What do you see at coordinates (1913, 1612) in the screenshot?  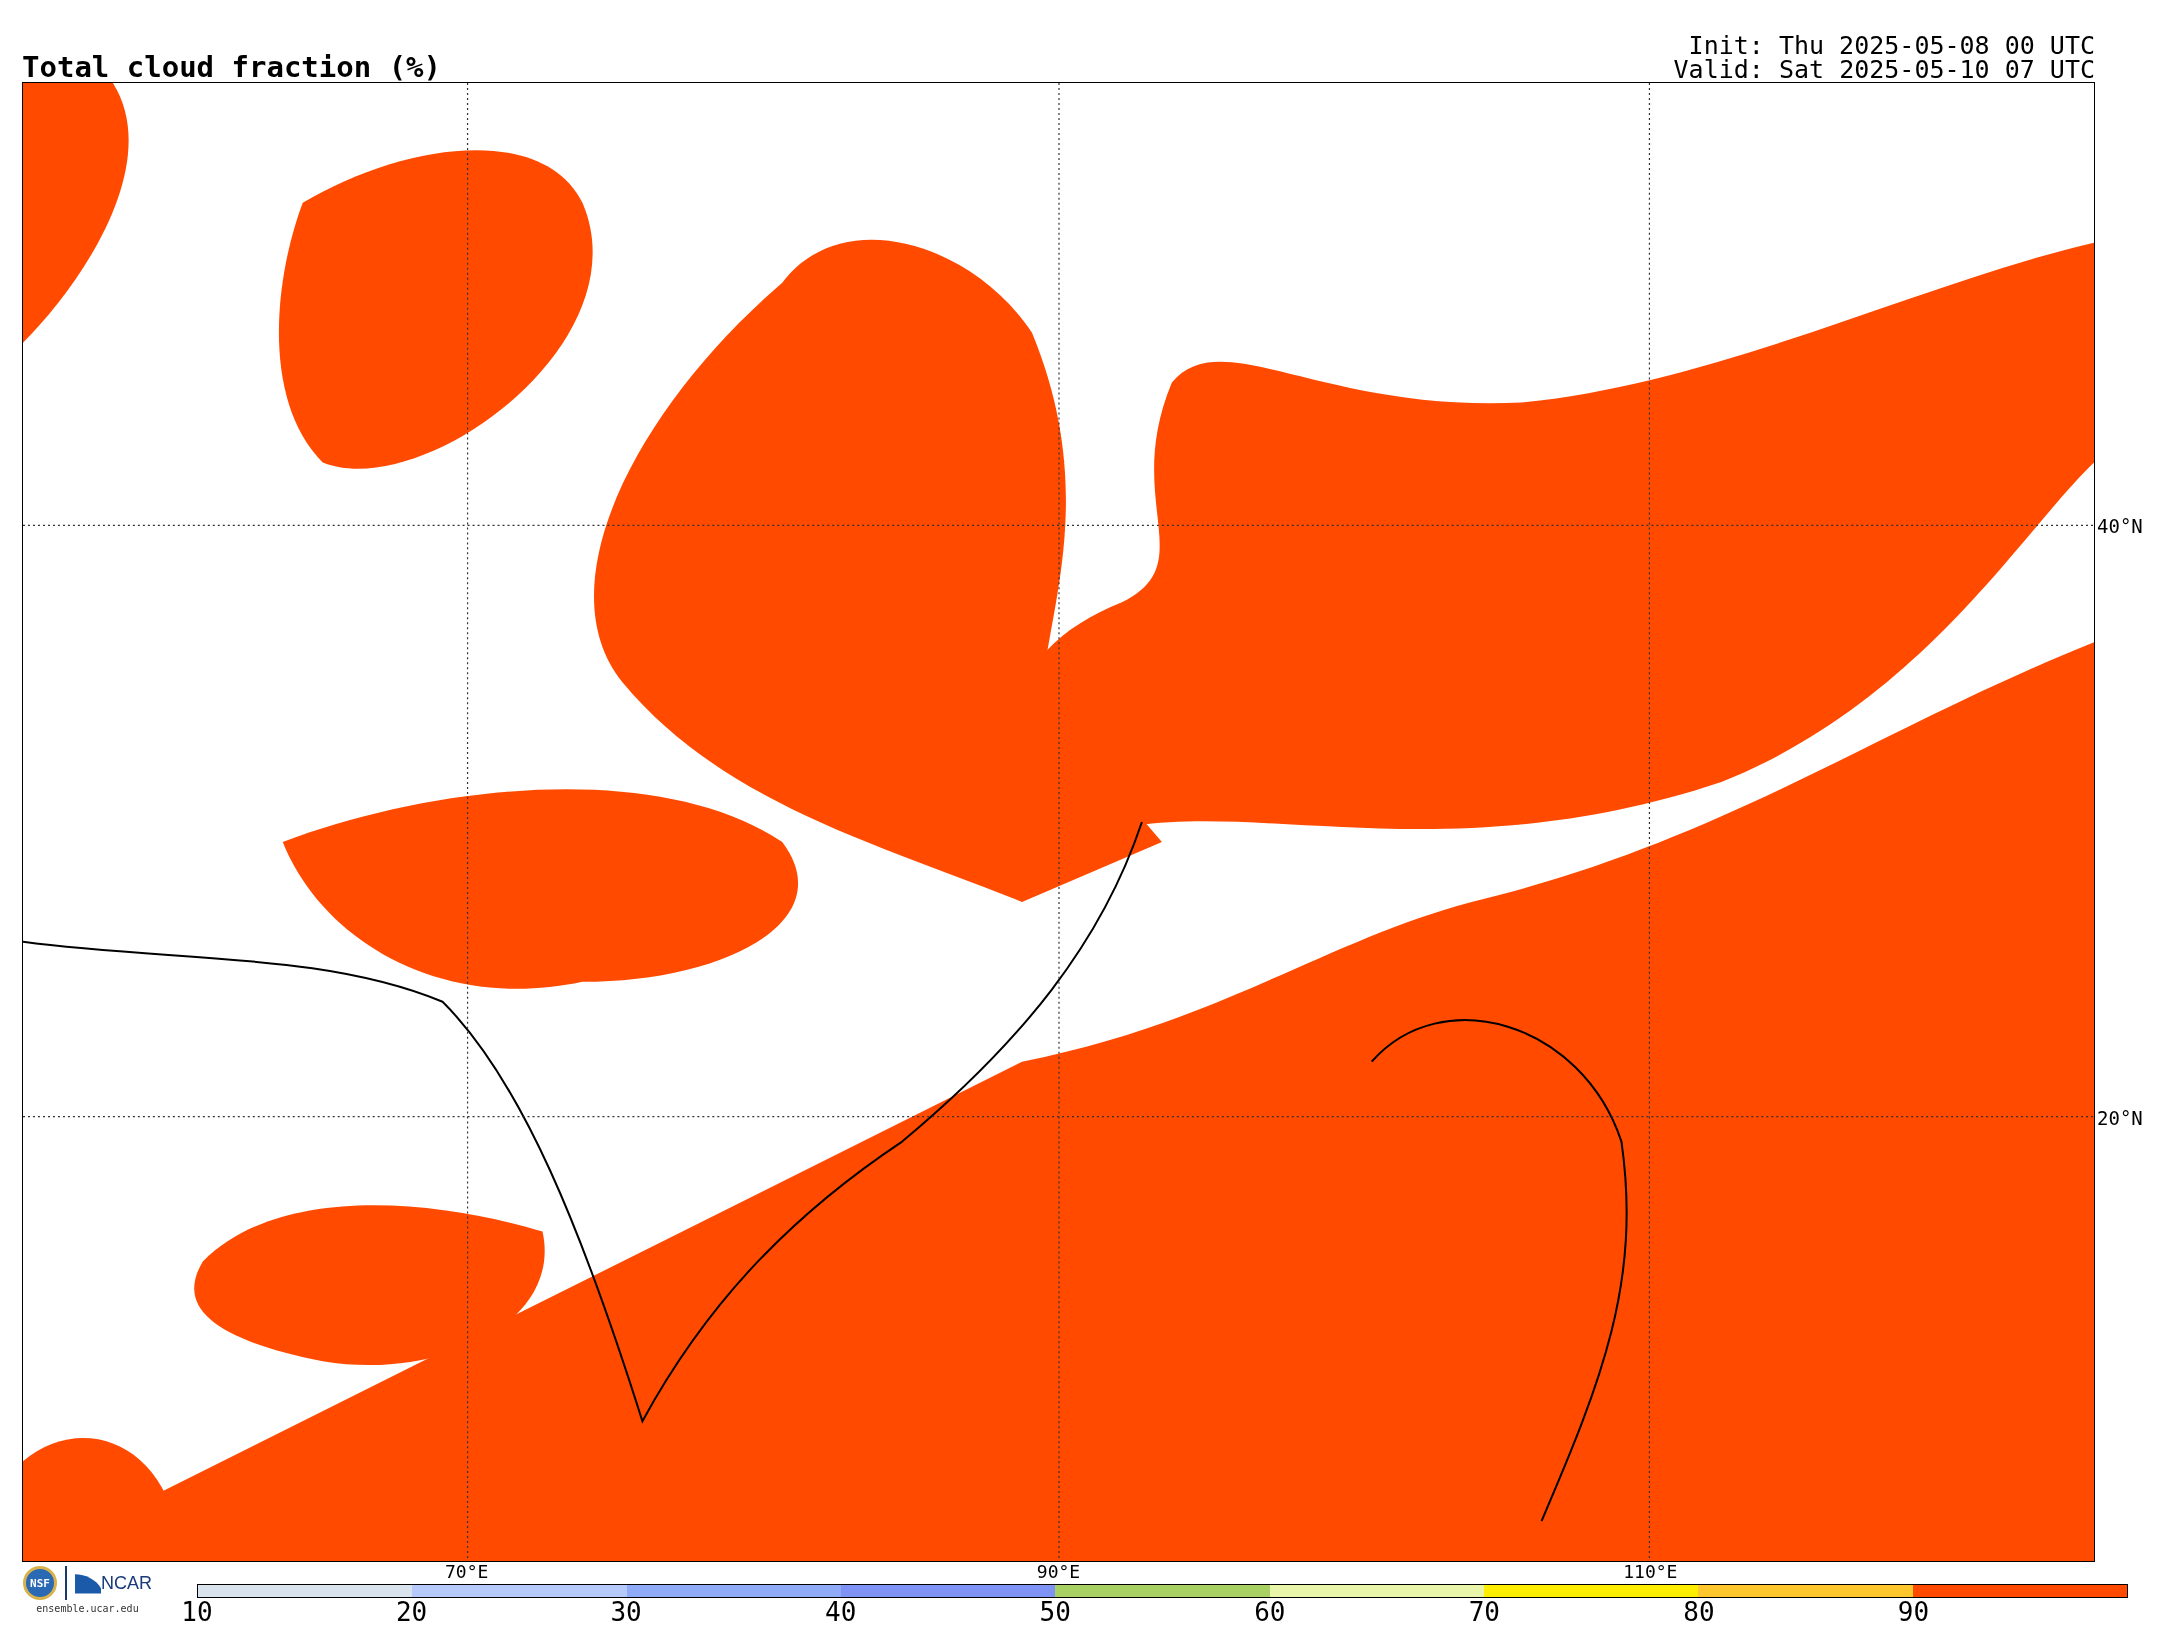 I see `tick-label: 90` at bounding box center [1913, 1612].